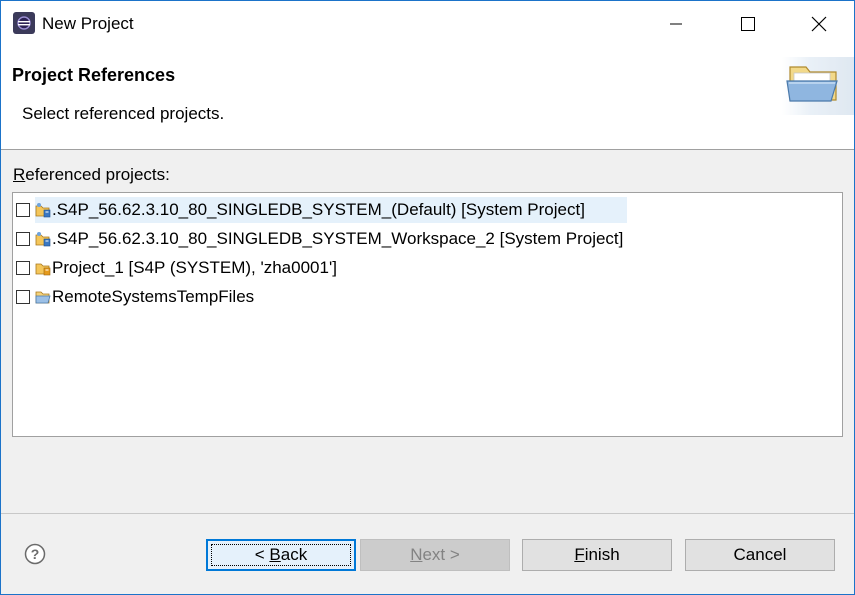 This screenshot has width=855, height=595. I want to click on minimize-icon, so click(676, 24).